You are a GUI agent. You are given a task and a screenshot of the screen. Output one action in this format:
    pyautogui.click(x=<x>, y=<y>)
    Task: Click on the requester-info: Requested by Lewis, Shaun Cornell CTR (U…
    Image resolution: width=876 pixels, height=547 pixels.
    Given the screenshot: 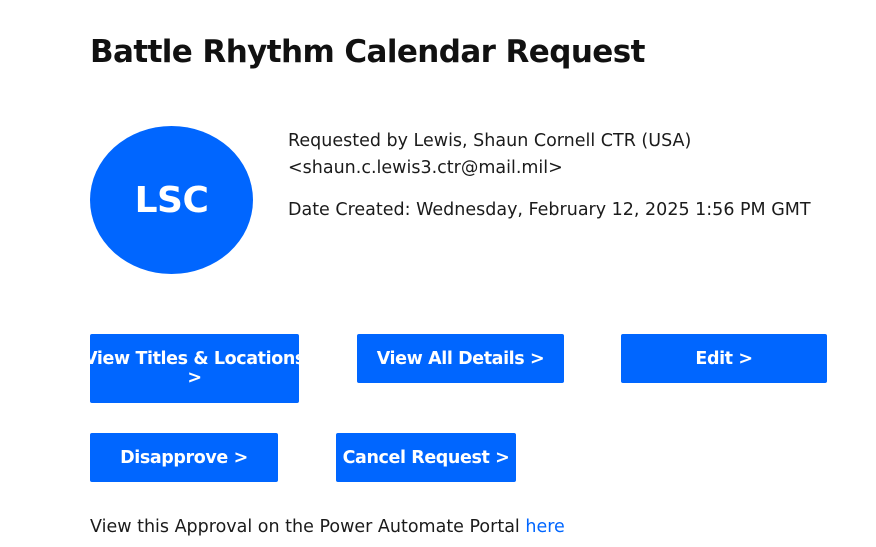 What is the action you would take?
    pyautogui.click(x=489, y=155)
    